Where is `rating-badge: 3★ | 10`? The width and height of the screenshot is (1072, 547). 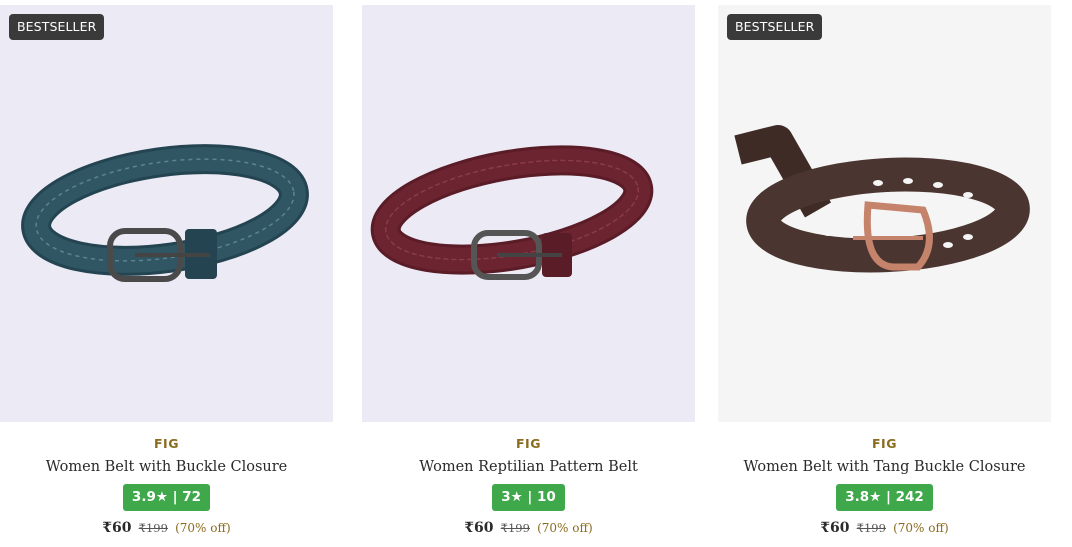 rating-badge: 3★ | 10 is located at coordinates (528, 497).